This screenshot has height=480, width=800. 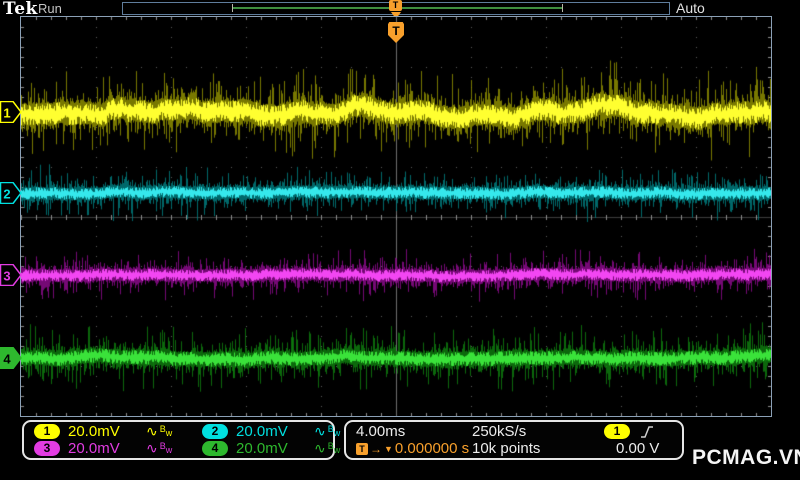 I want to click on channel-1-coupling-icons: ∿ Bw, so click(x=159, y=431).